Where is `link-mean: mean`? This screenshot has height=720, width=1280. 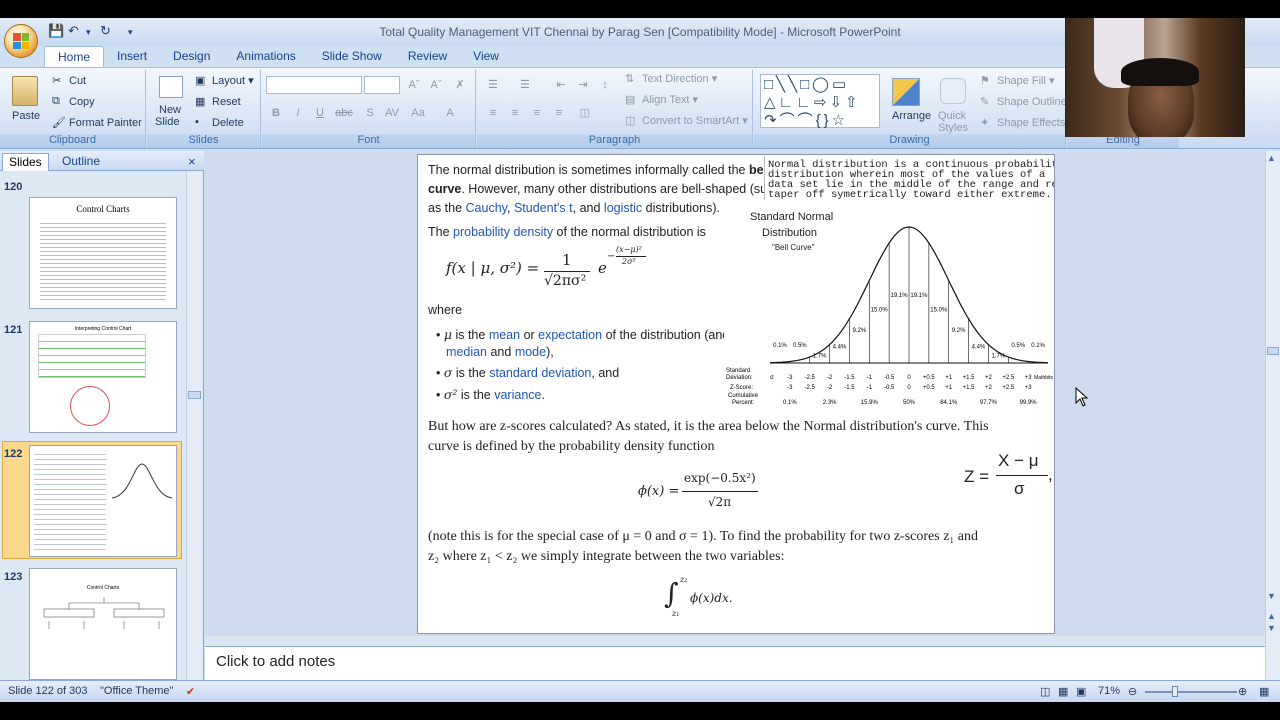 link-mean: mean is located at coordinates (504, 335).